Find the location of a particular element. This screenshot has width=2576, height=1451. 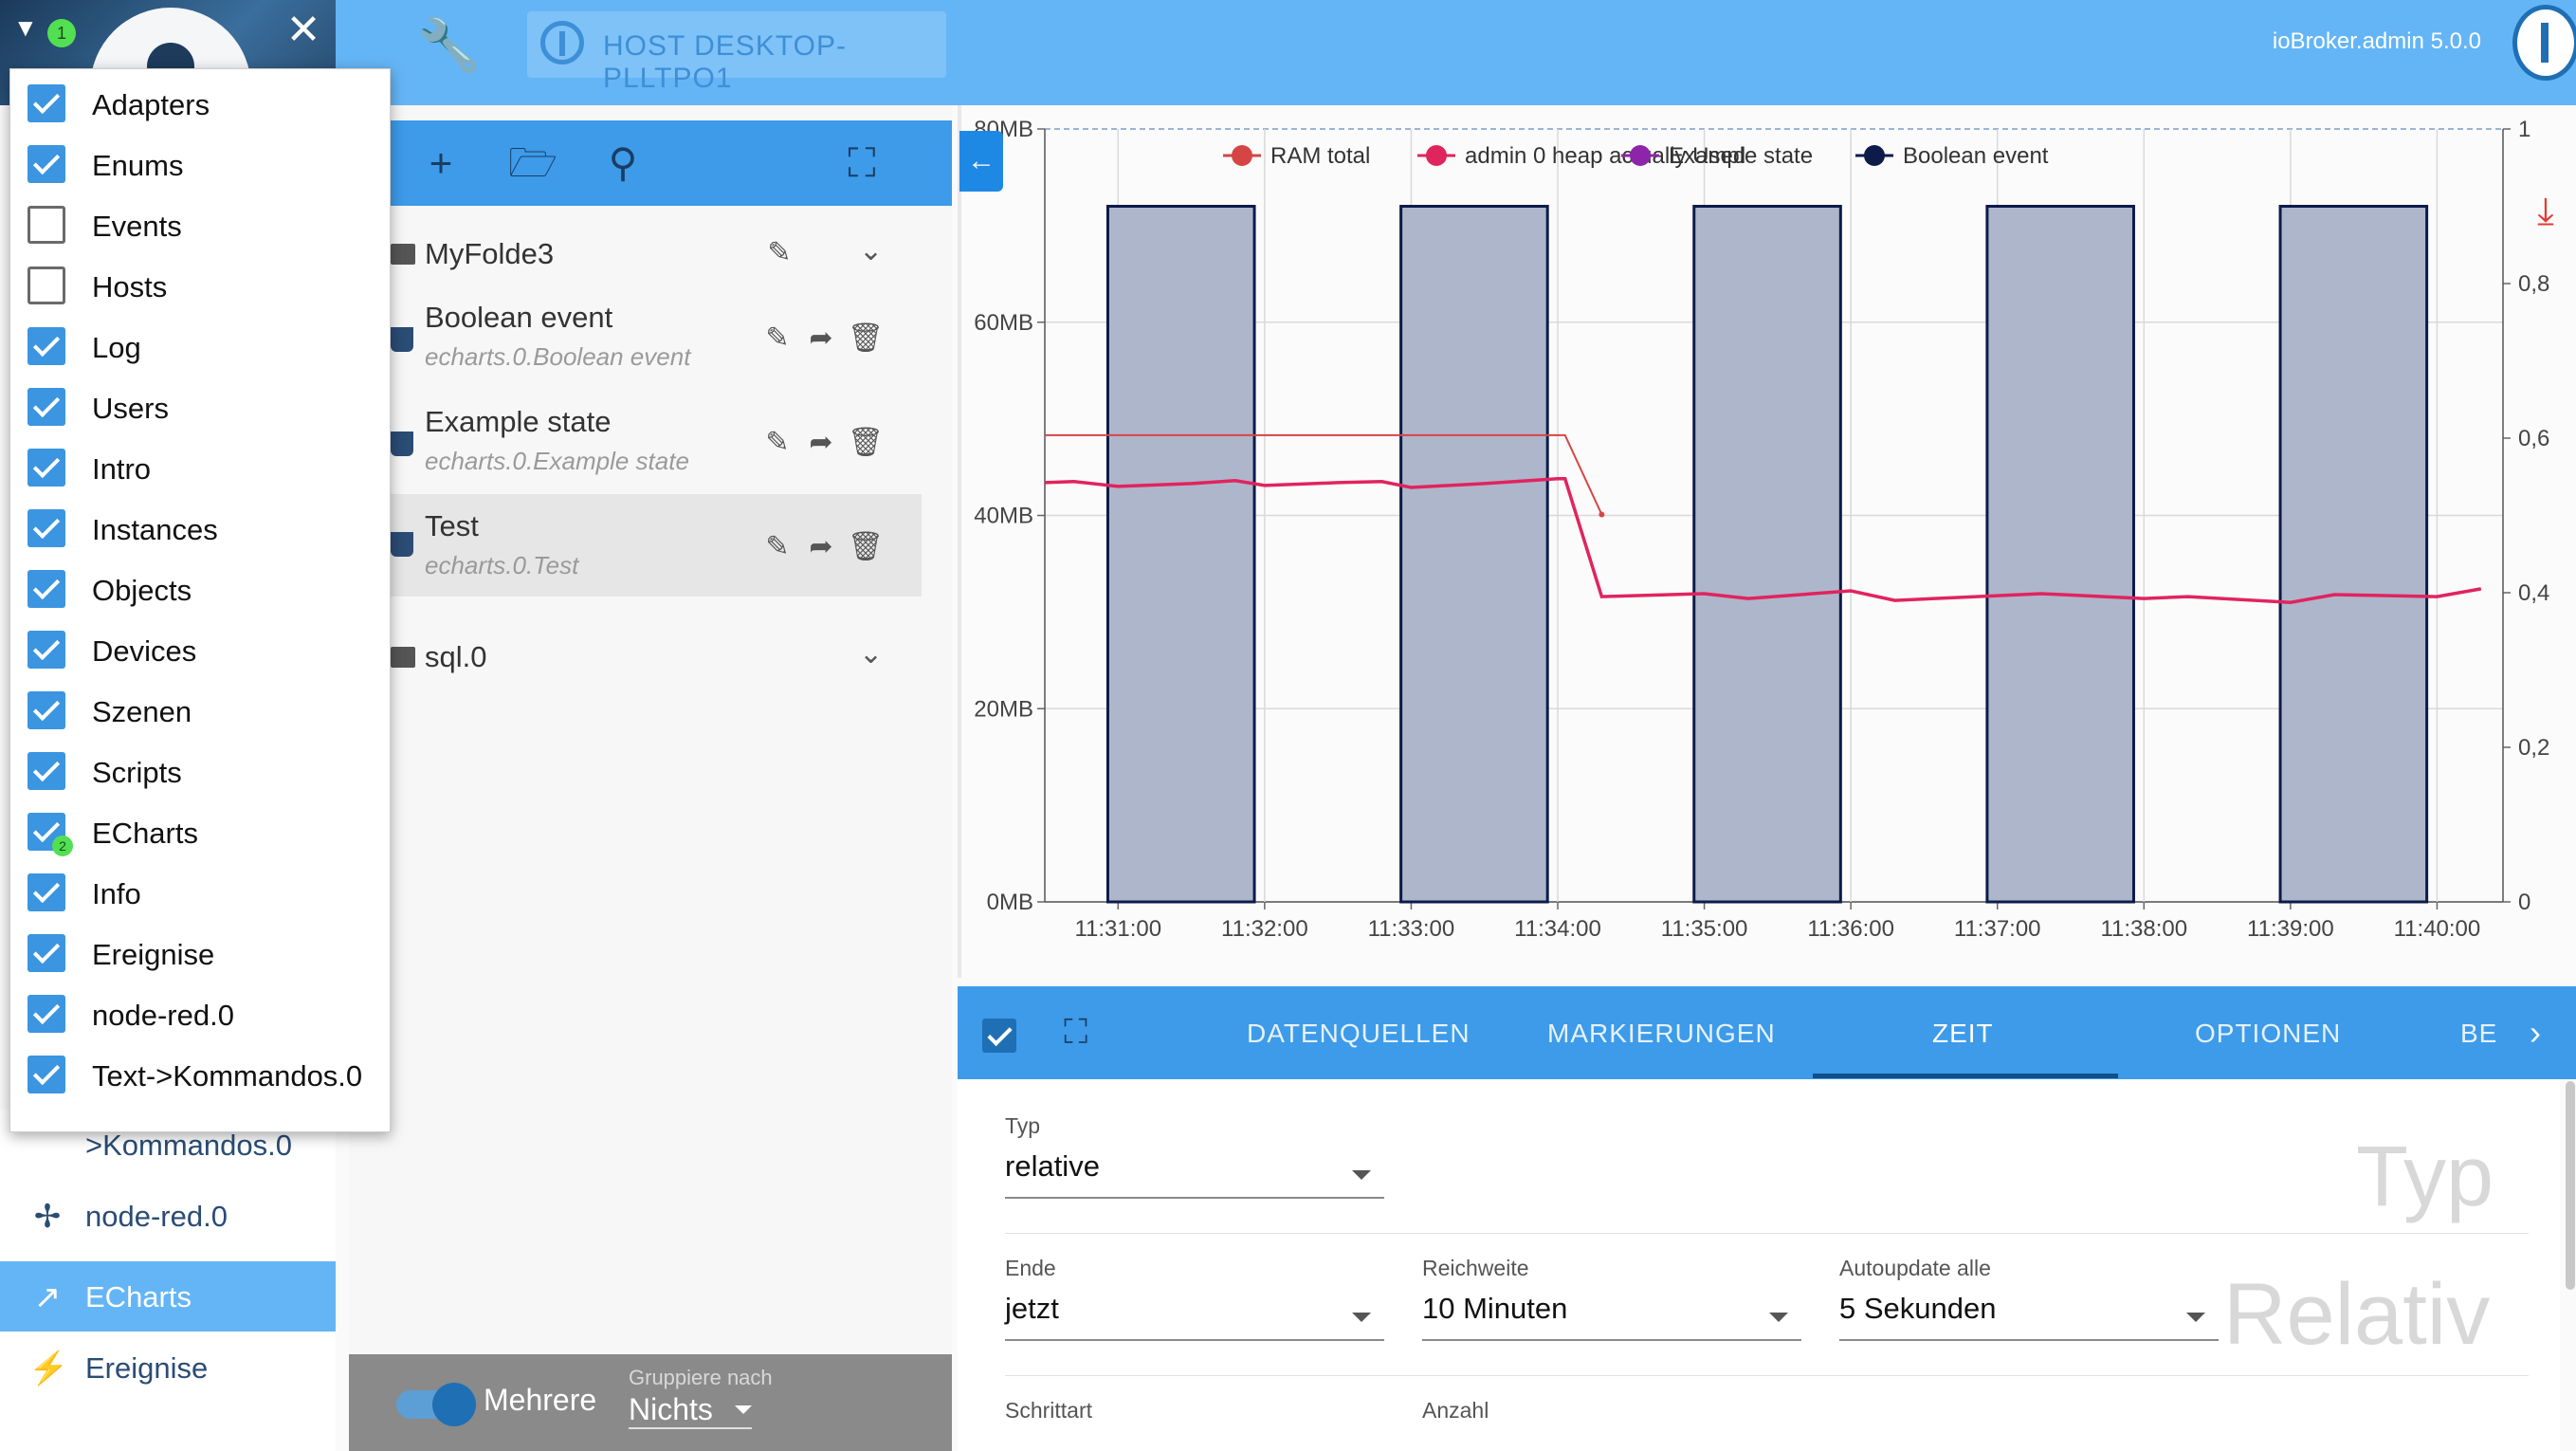

autosave-checkbox is located at coordinates (999, 1036).